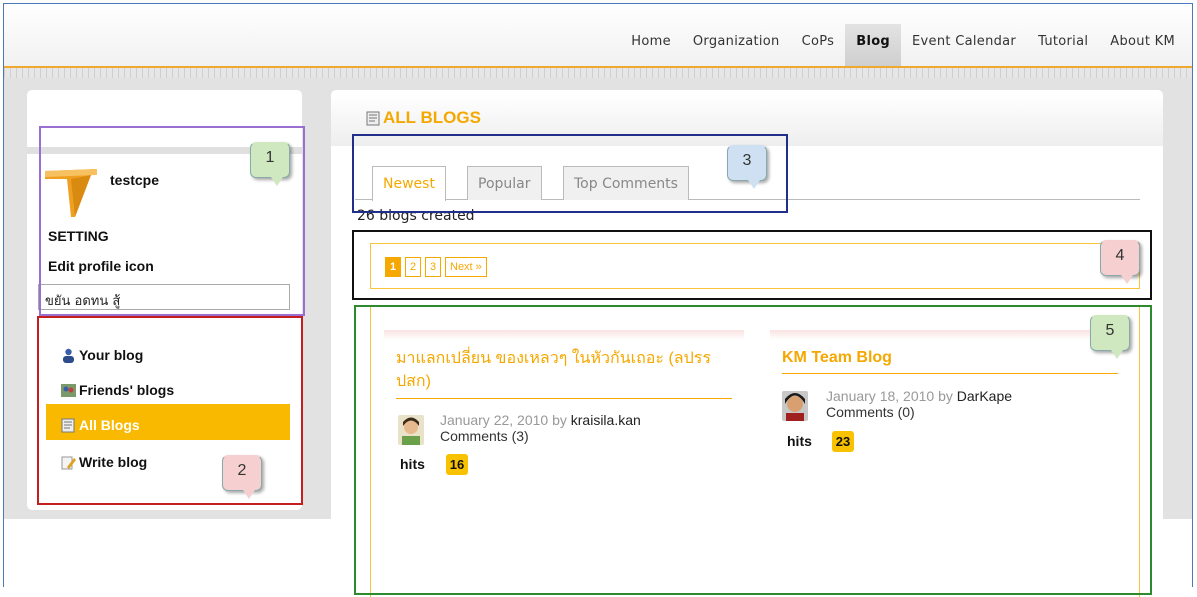 The image size is (1197, 597). I want to click on annotation-bubble-2: 2, so click(242, 477).